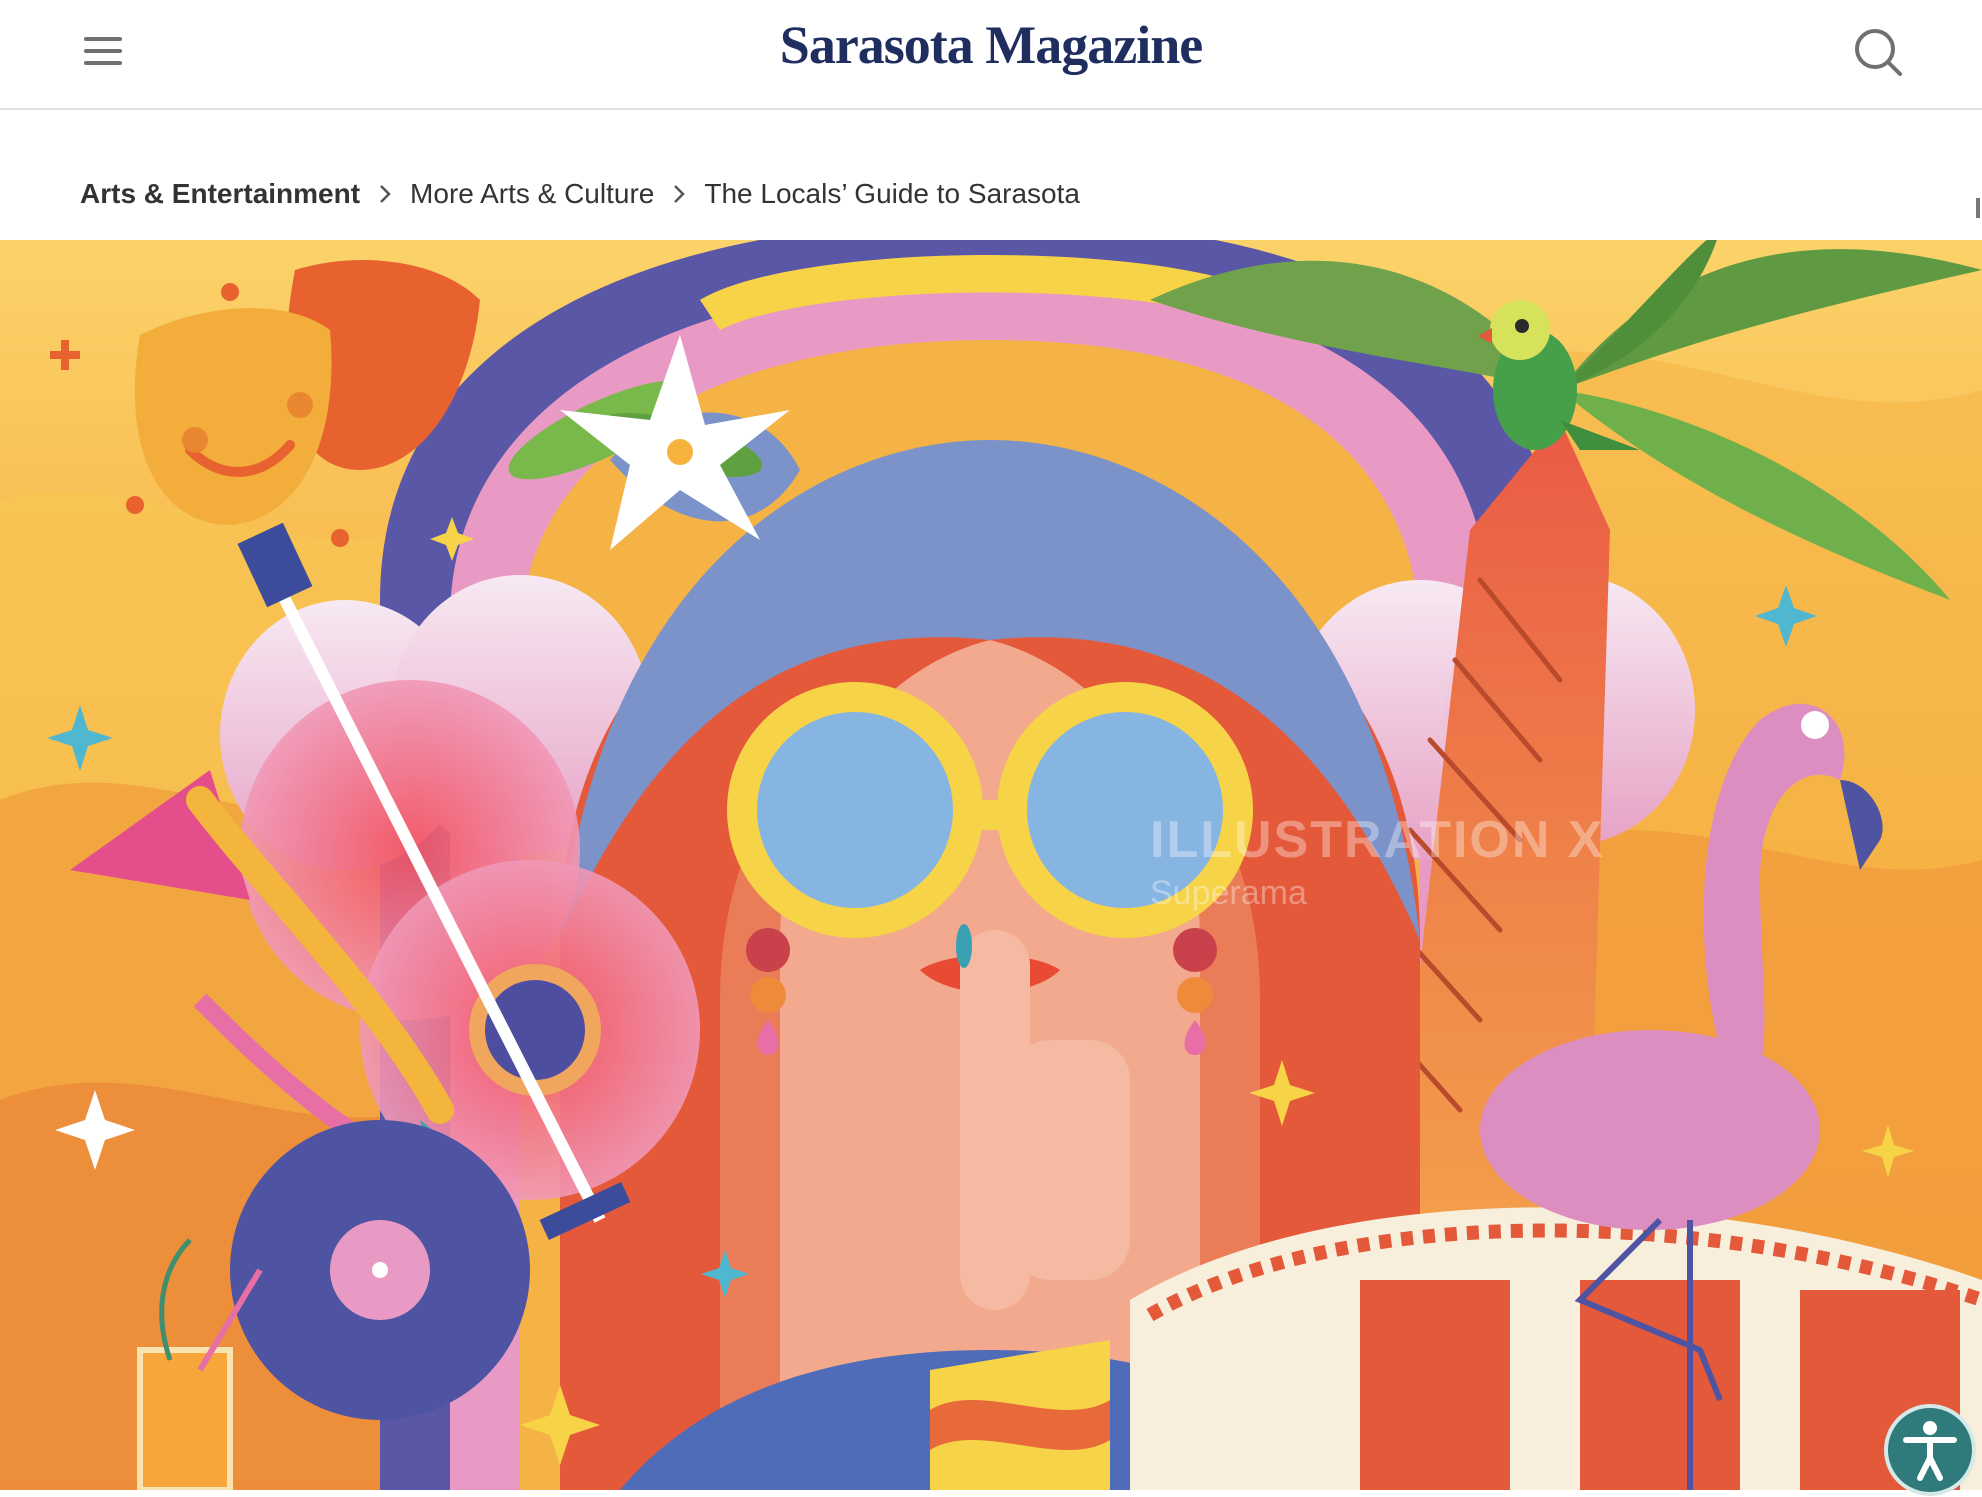  Describe the element at coordinates (1978, 208) in the screenshot. I see `scrollbar-marker` at that location.